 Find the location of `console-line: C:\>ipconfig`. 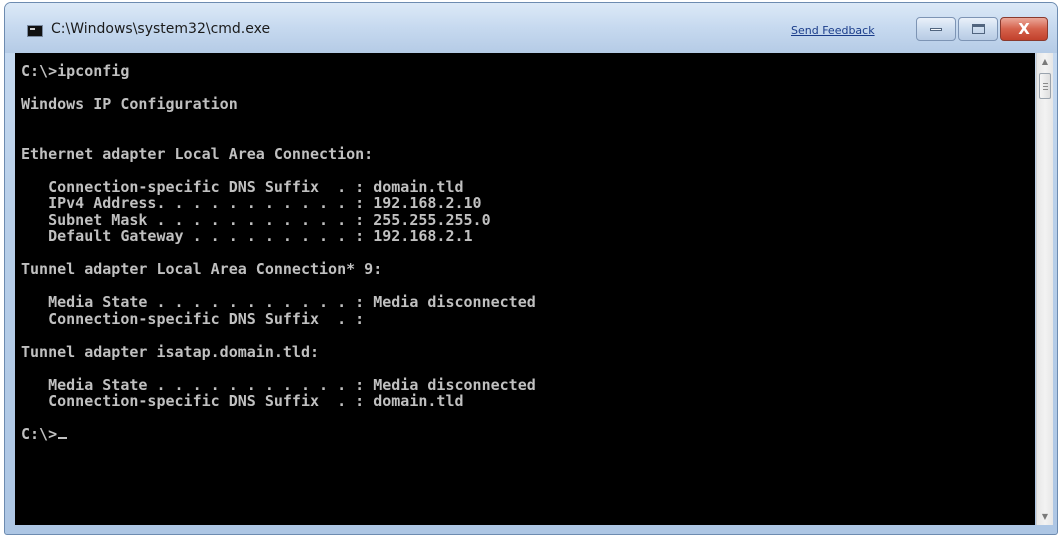

console-line: C:\>ipconfig is located at coordinates (75, 71).